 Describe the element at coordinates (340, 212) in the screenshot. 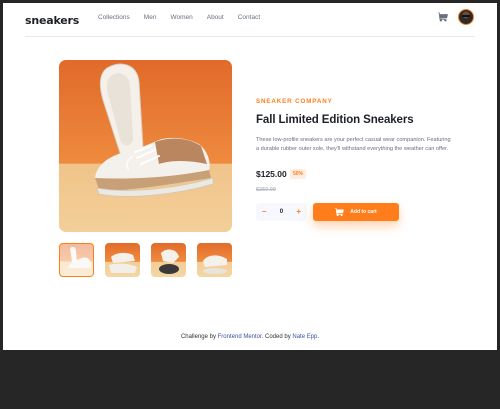

I see `cart-button-icon` at that location.